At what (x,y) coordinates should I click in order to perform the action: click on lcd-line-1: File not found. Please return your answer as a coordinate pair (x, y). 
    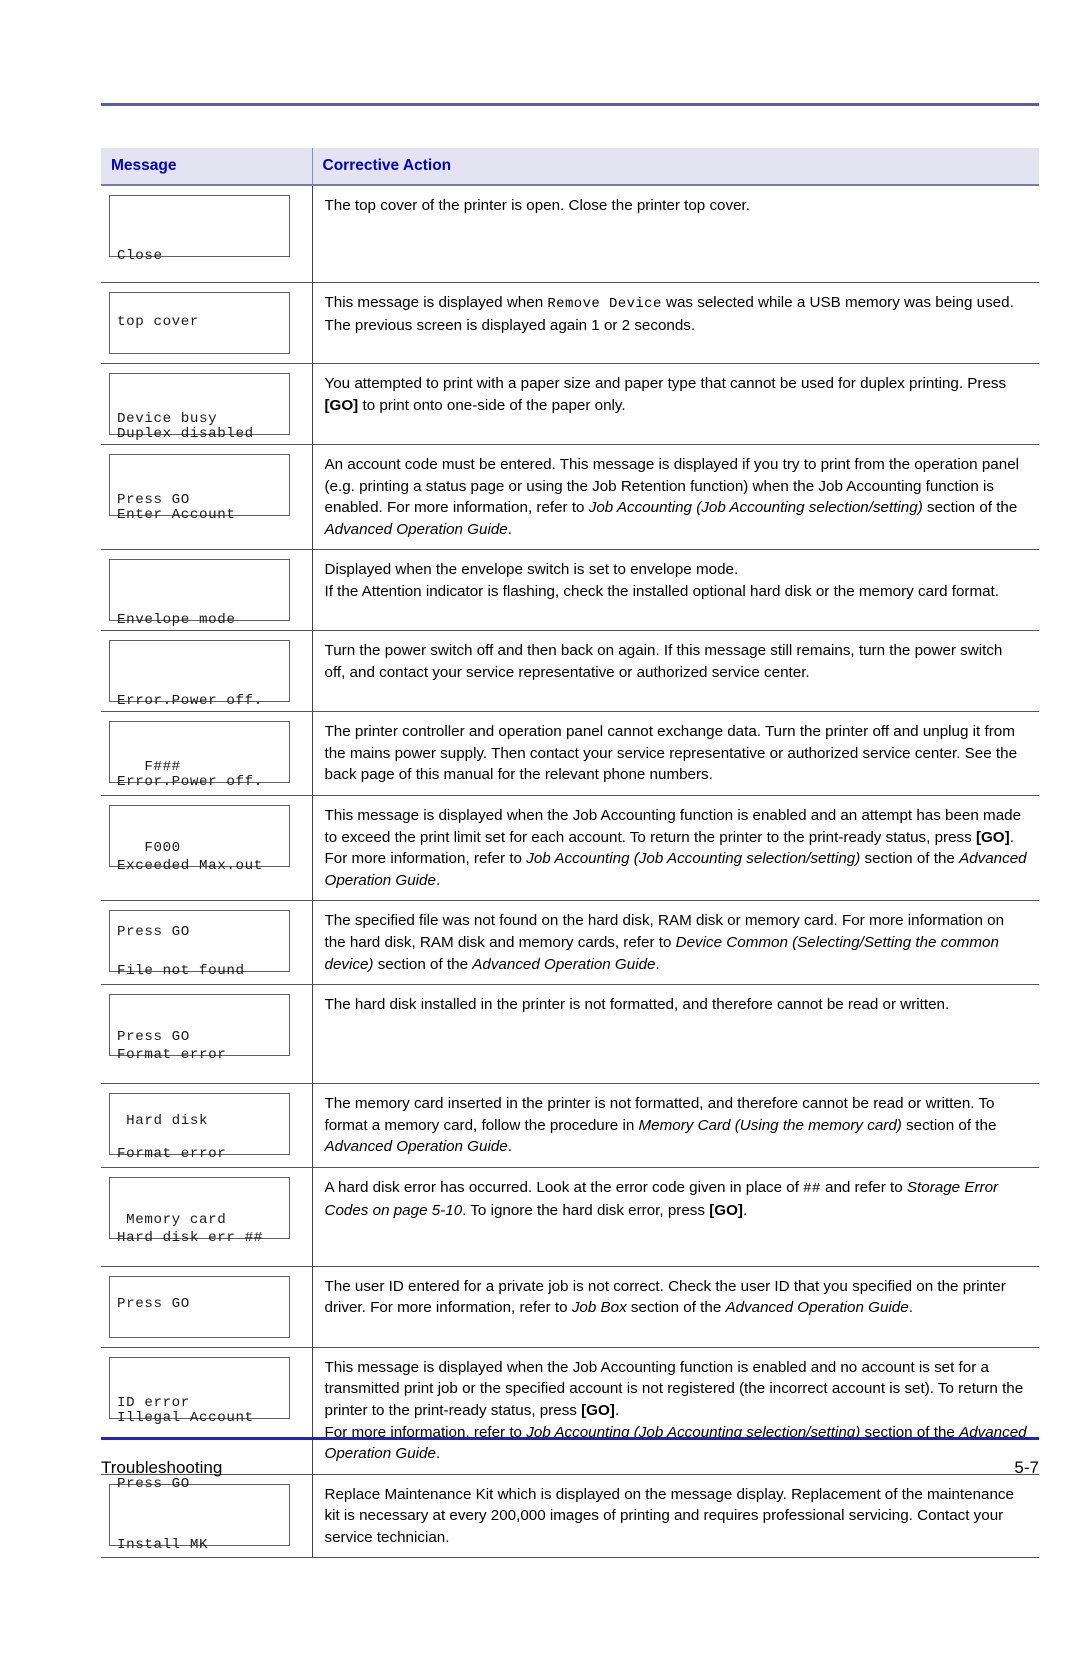
    Looking at the image, I should click on (181, 971).